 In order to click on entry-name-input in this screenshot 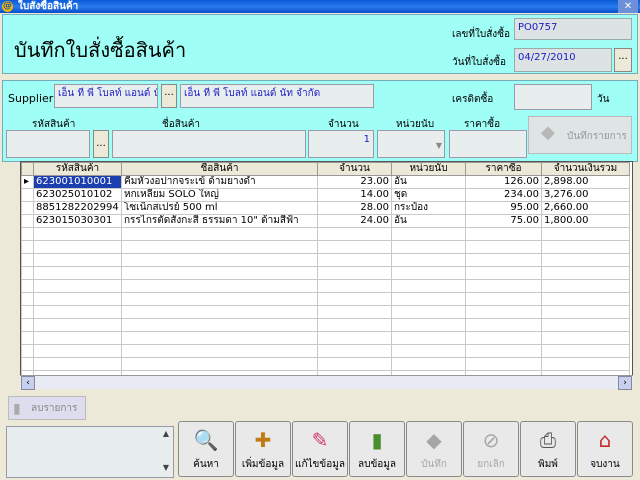, I will do `click(209, 144)`.